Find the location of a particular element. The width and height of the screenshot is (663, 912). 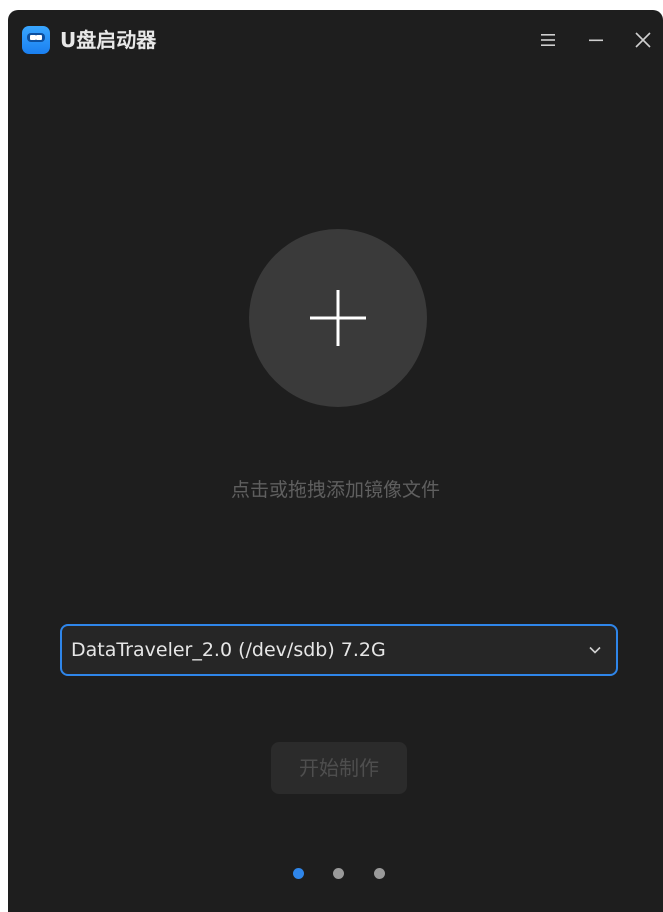

menu-button is located at coordinates (548, 40).